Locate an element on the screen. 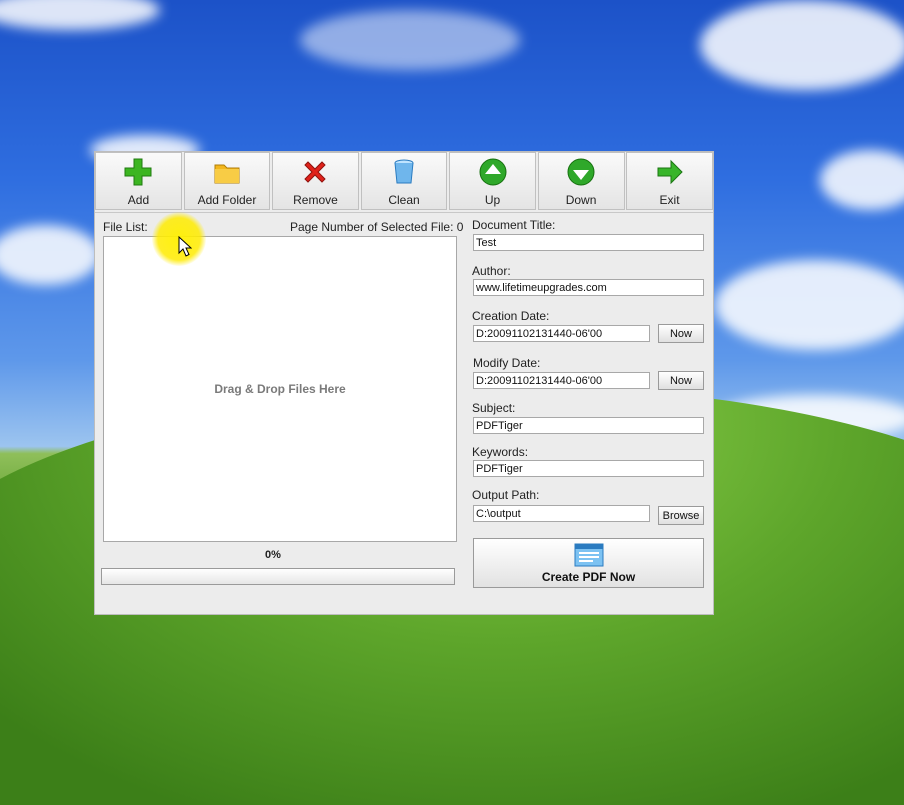  mouse-pointer-icon is located at coordinates (185, 246).